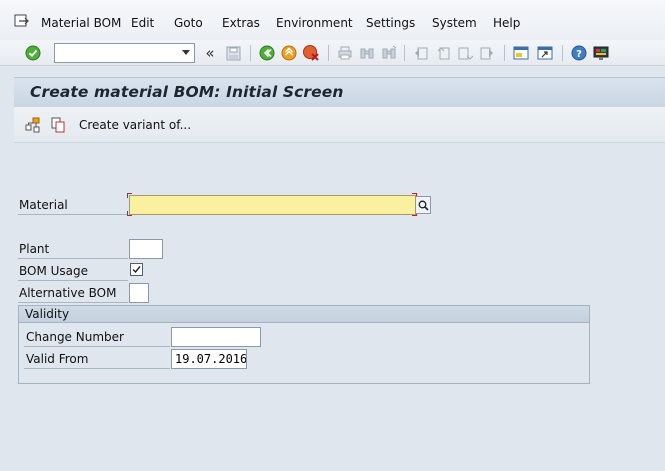 Image resolution: width=665 pixels, height=471 pixels. Describe the element at coordinates (115, 53) in the screenshot. I see `command-input` at that location.